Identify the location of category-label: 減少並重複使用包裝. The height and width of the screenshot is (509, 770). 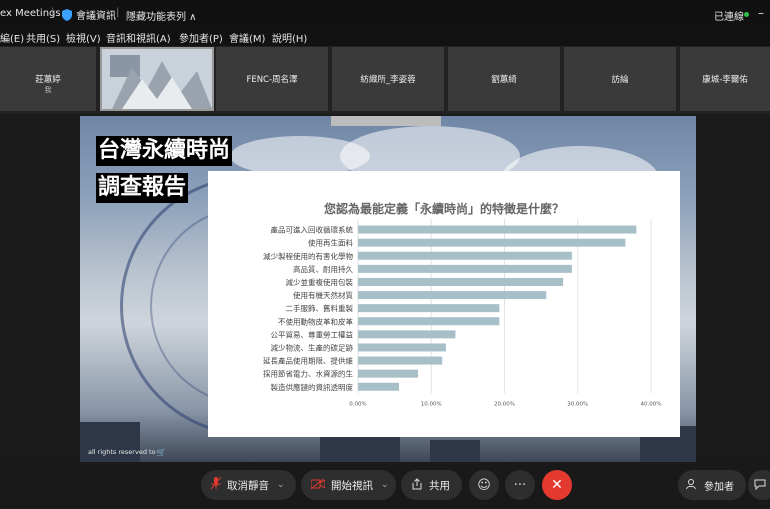
(320, 282).